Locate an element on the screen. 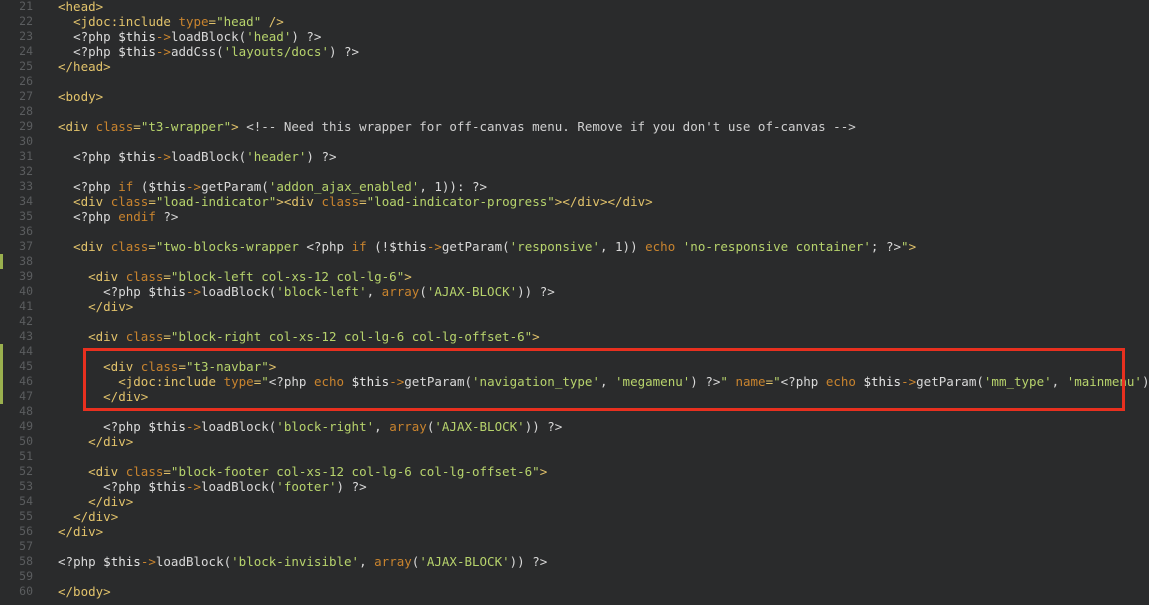 This screenshot has width=1149, height=605. line-number: 41 is located at coordinates (26, 306).